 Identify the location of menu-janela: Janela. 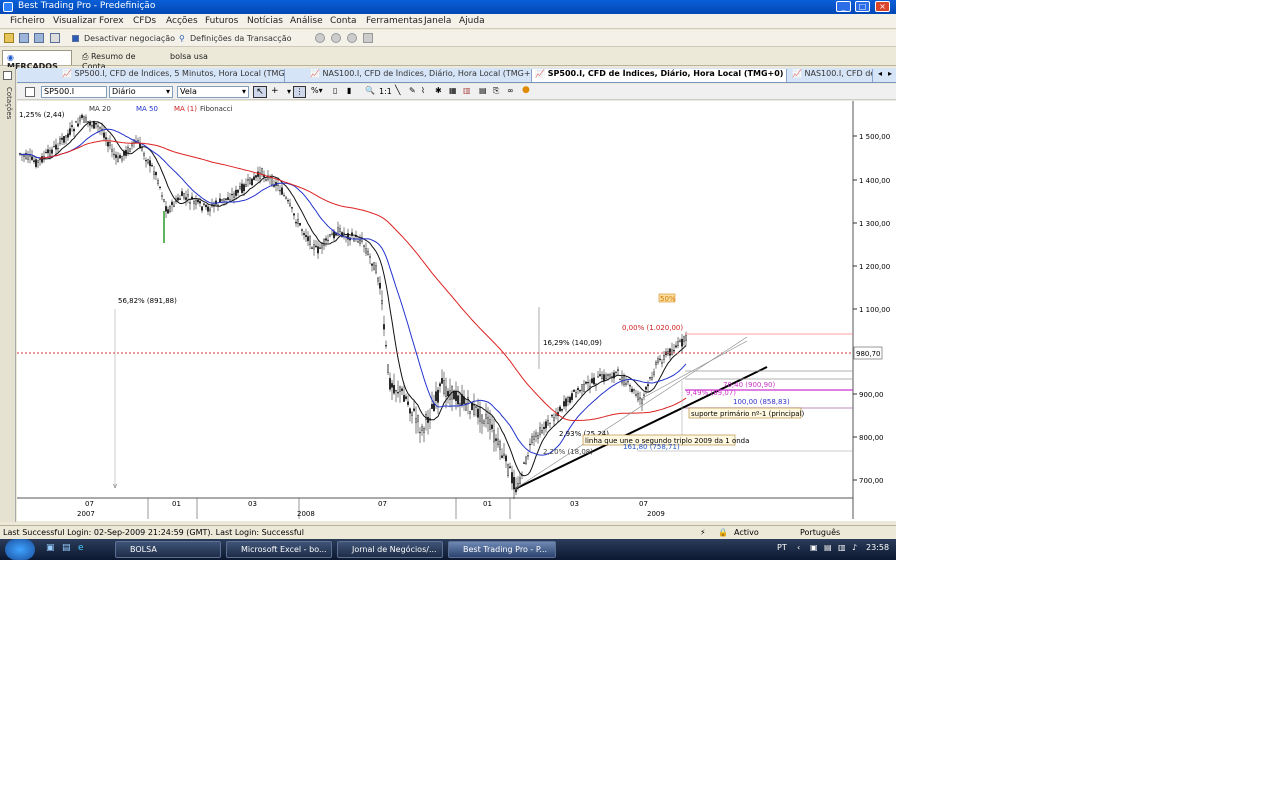
(437, 21).